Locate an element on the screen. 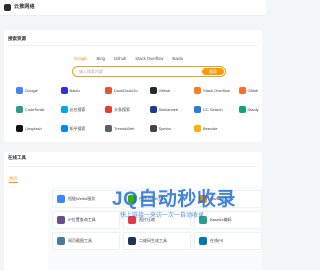 This screenshot has width=320, height=270. link-label: Dianly is located at coordinates (253, 109).